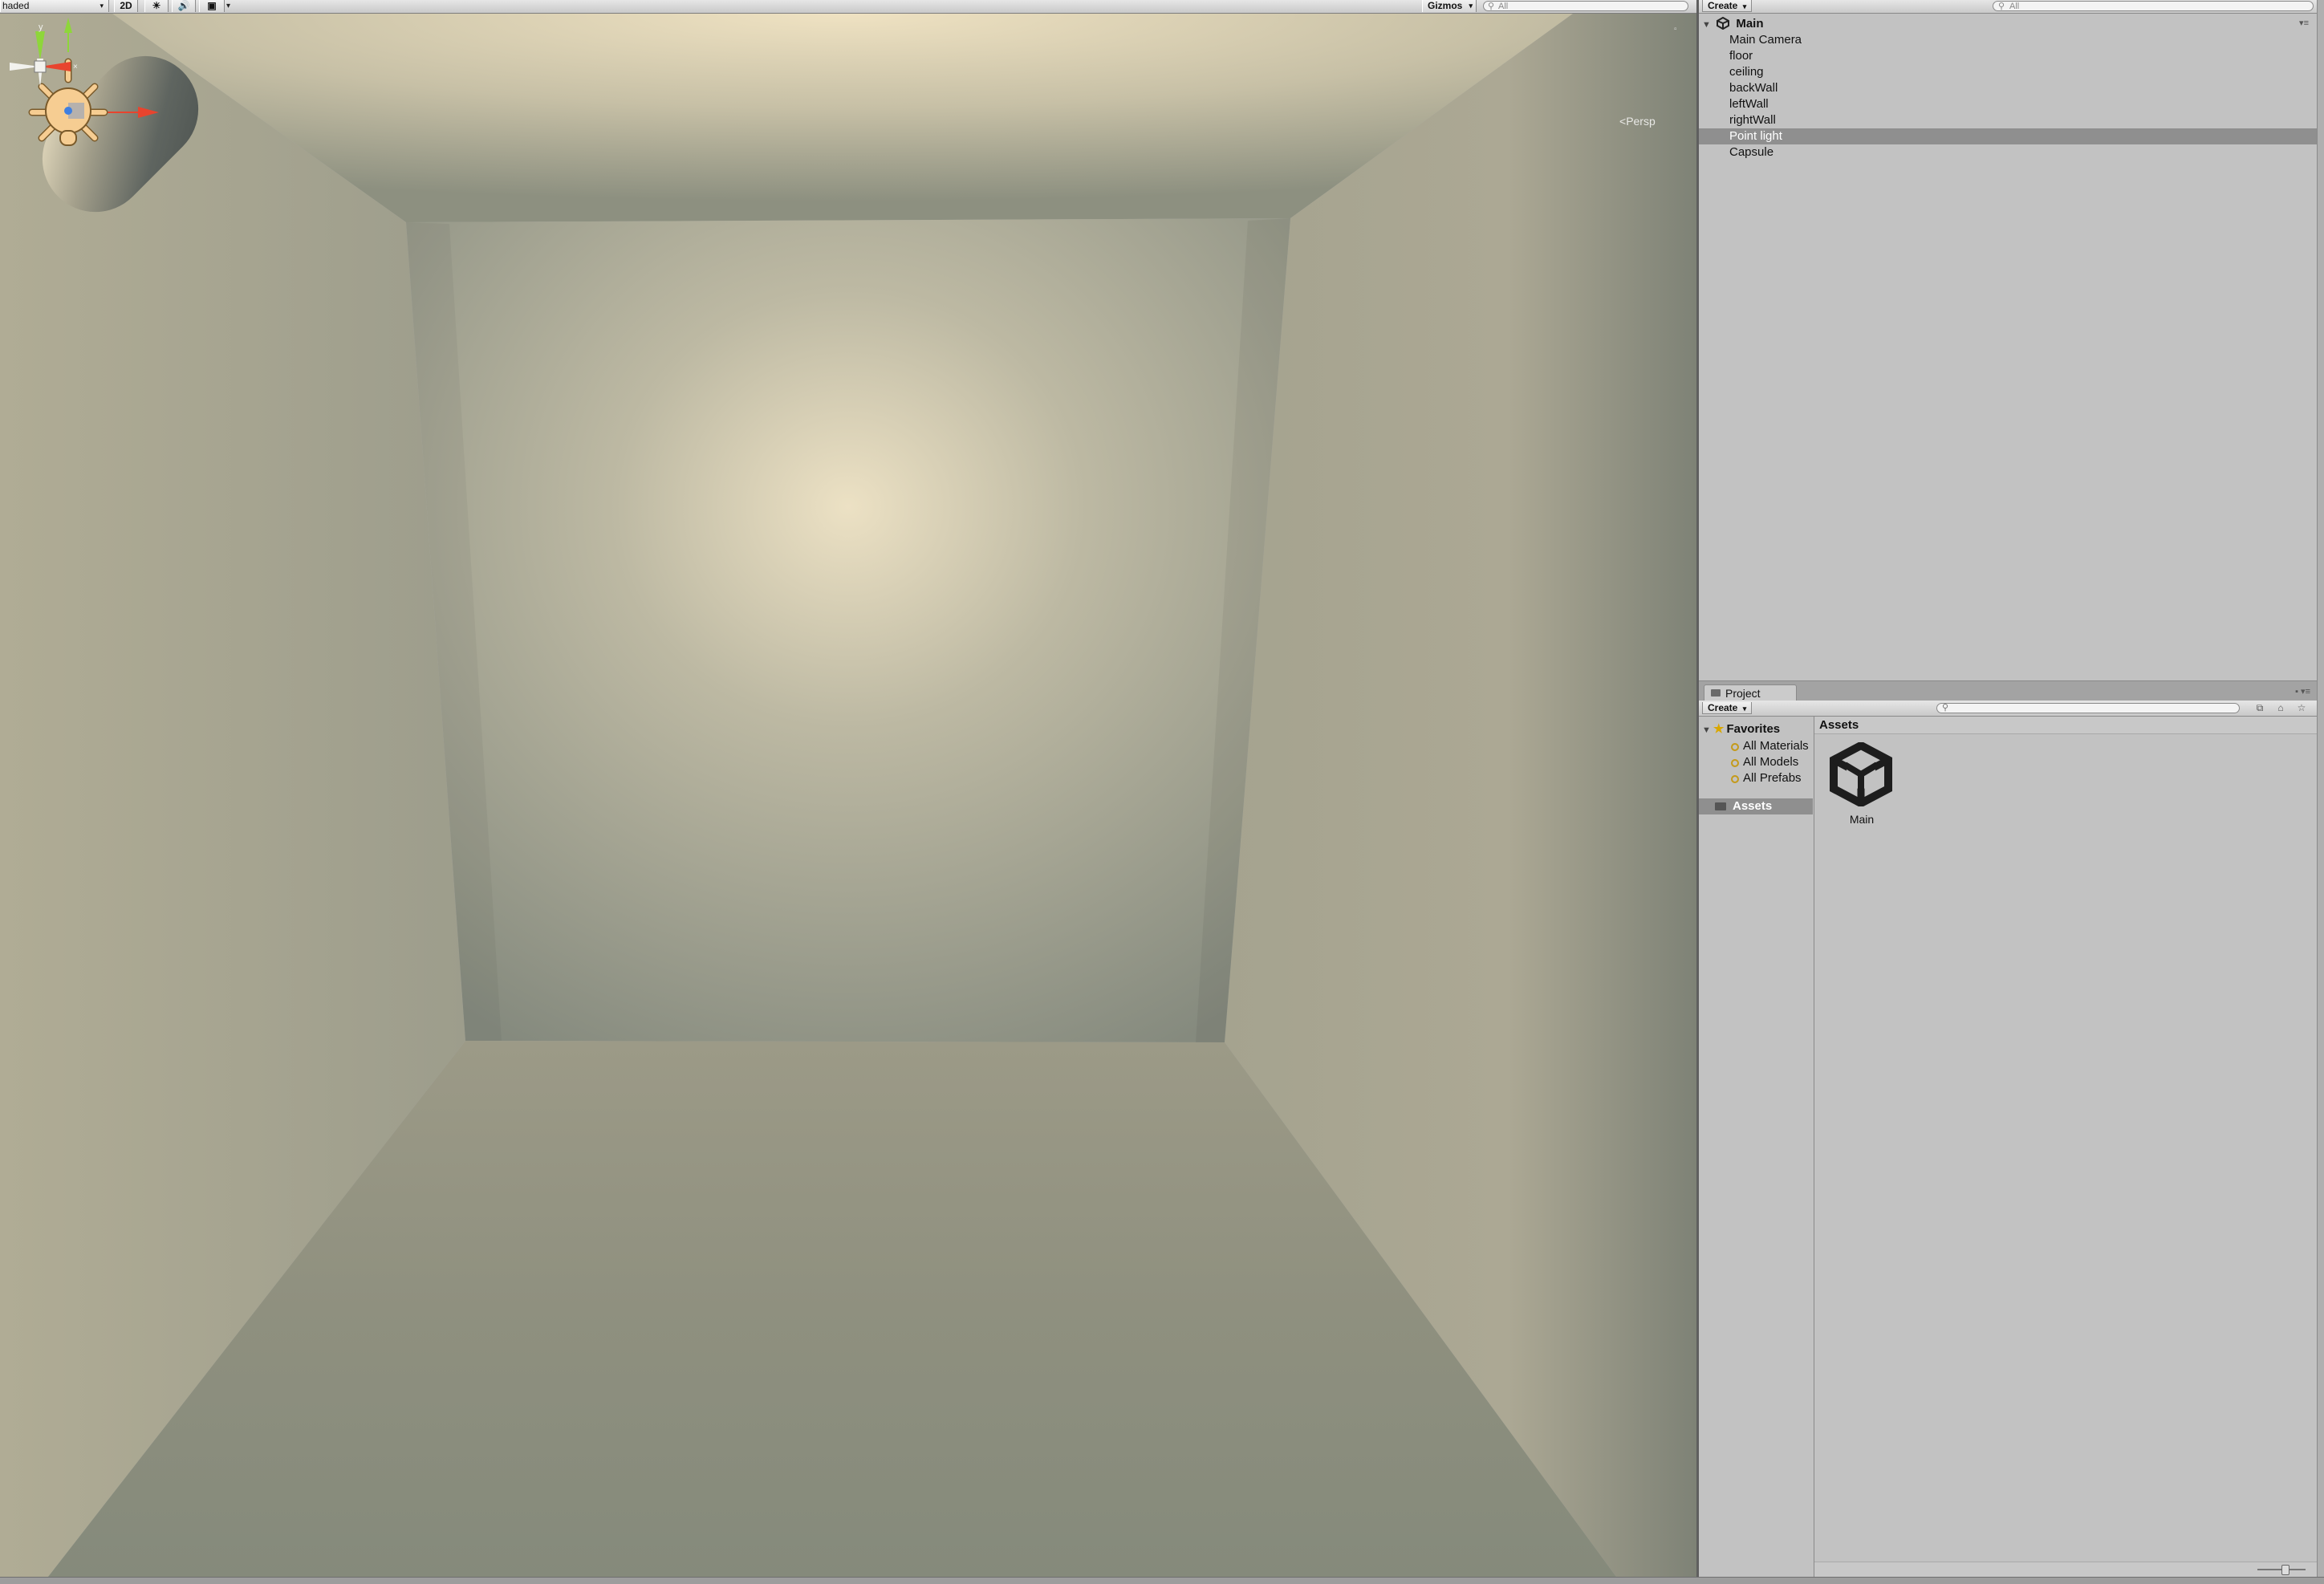 The image size is (2324, 1584). What do you see at coordinates (2008, 40) in the screenshot?
I see `hierarchy-item-main-camera: Main Camera` at bounding box center [2008, 40].